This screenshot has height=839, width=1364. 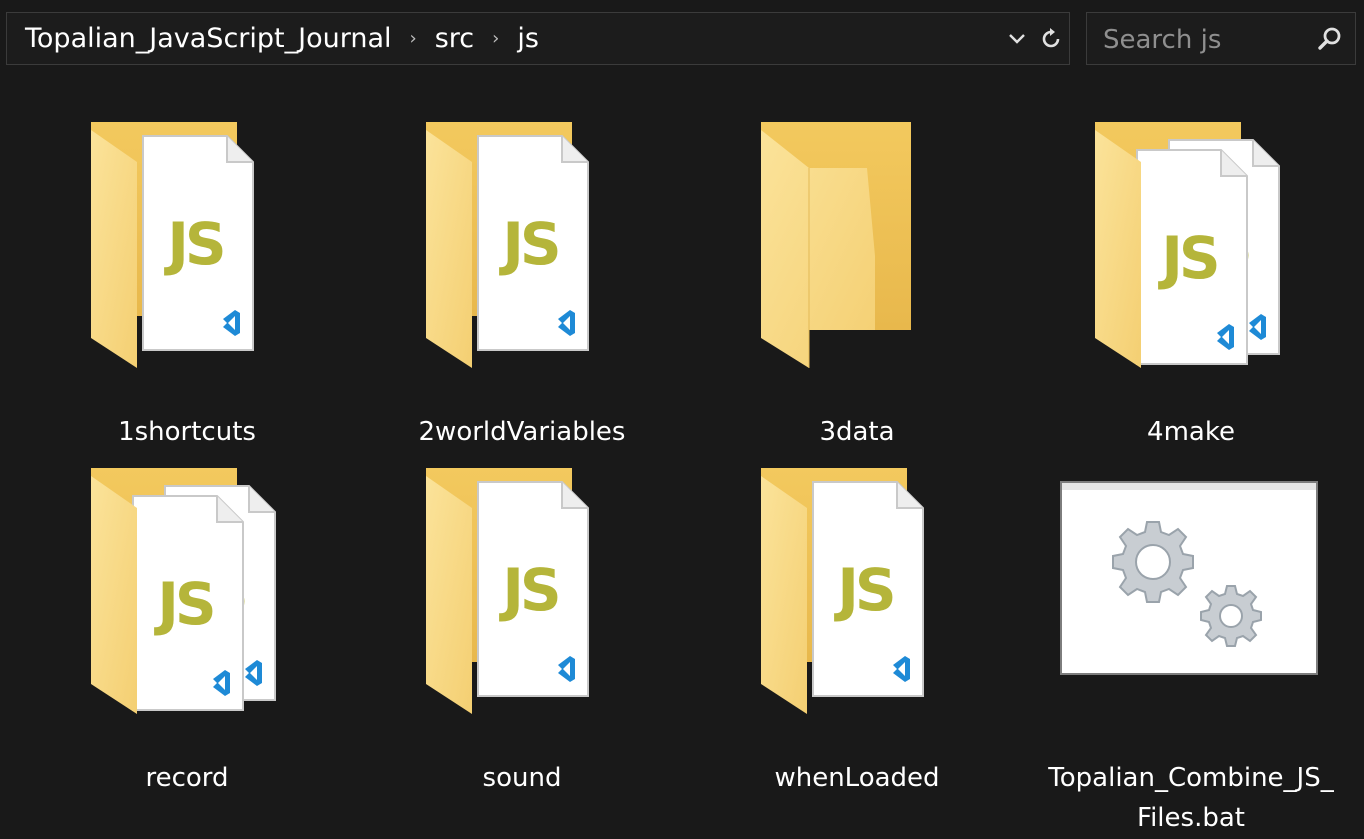 I want to click on file-name: 4make, so click(x=1191, y=432).